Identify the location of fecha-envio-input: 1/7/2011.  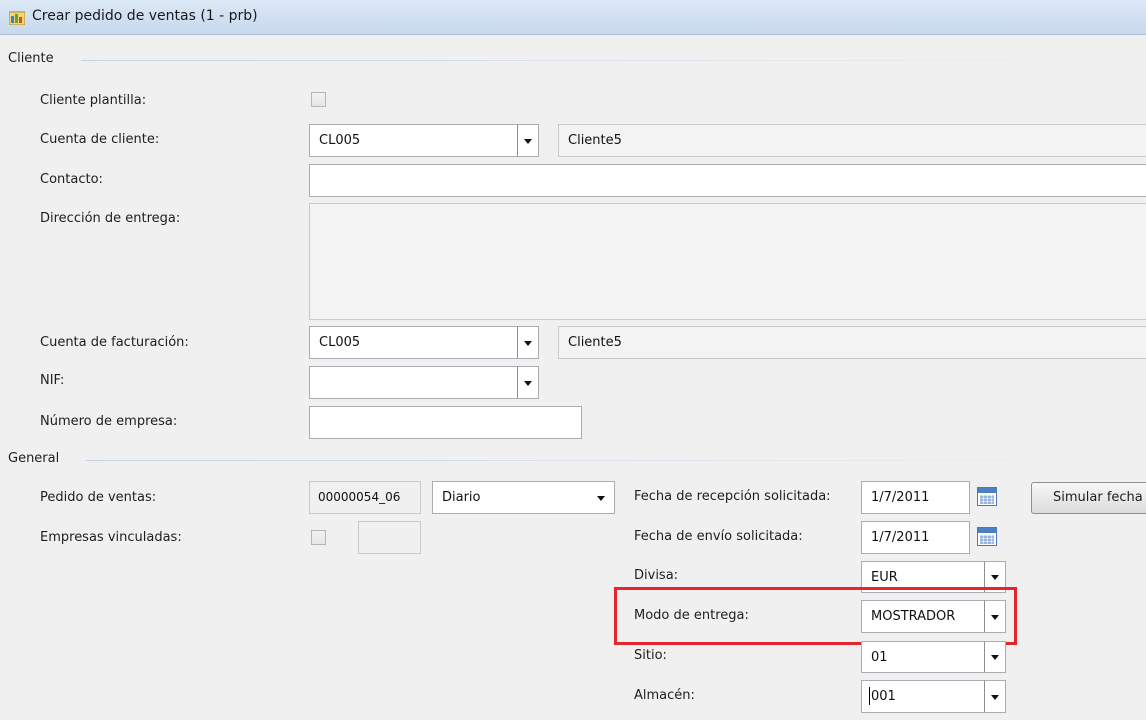
(915, 537).